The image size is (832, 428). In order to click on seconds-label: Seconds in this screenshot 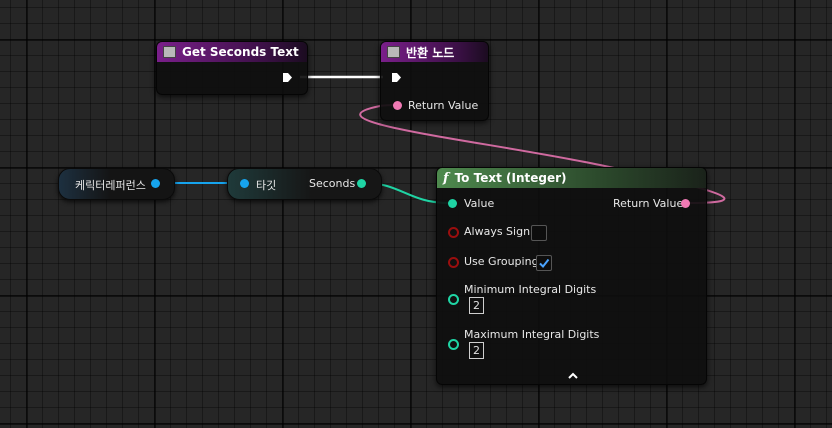, I will do `click(332, 183)`.